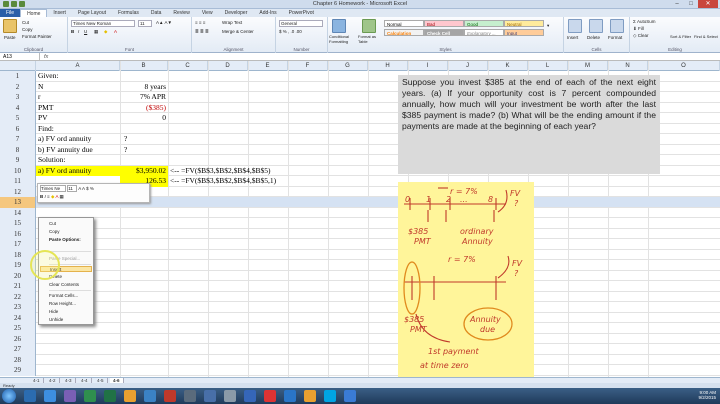 The height and width of the screenshot is (404, 720). I want to click on accounting-format-icon: $ % , .0 .00, so click(290, 31).